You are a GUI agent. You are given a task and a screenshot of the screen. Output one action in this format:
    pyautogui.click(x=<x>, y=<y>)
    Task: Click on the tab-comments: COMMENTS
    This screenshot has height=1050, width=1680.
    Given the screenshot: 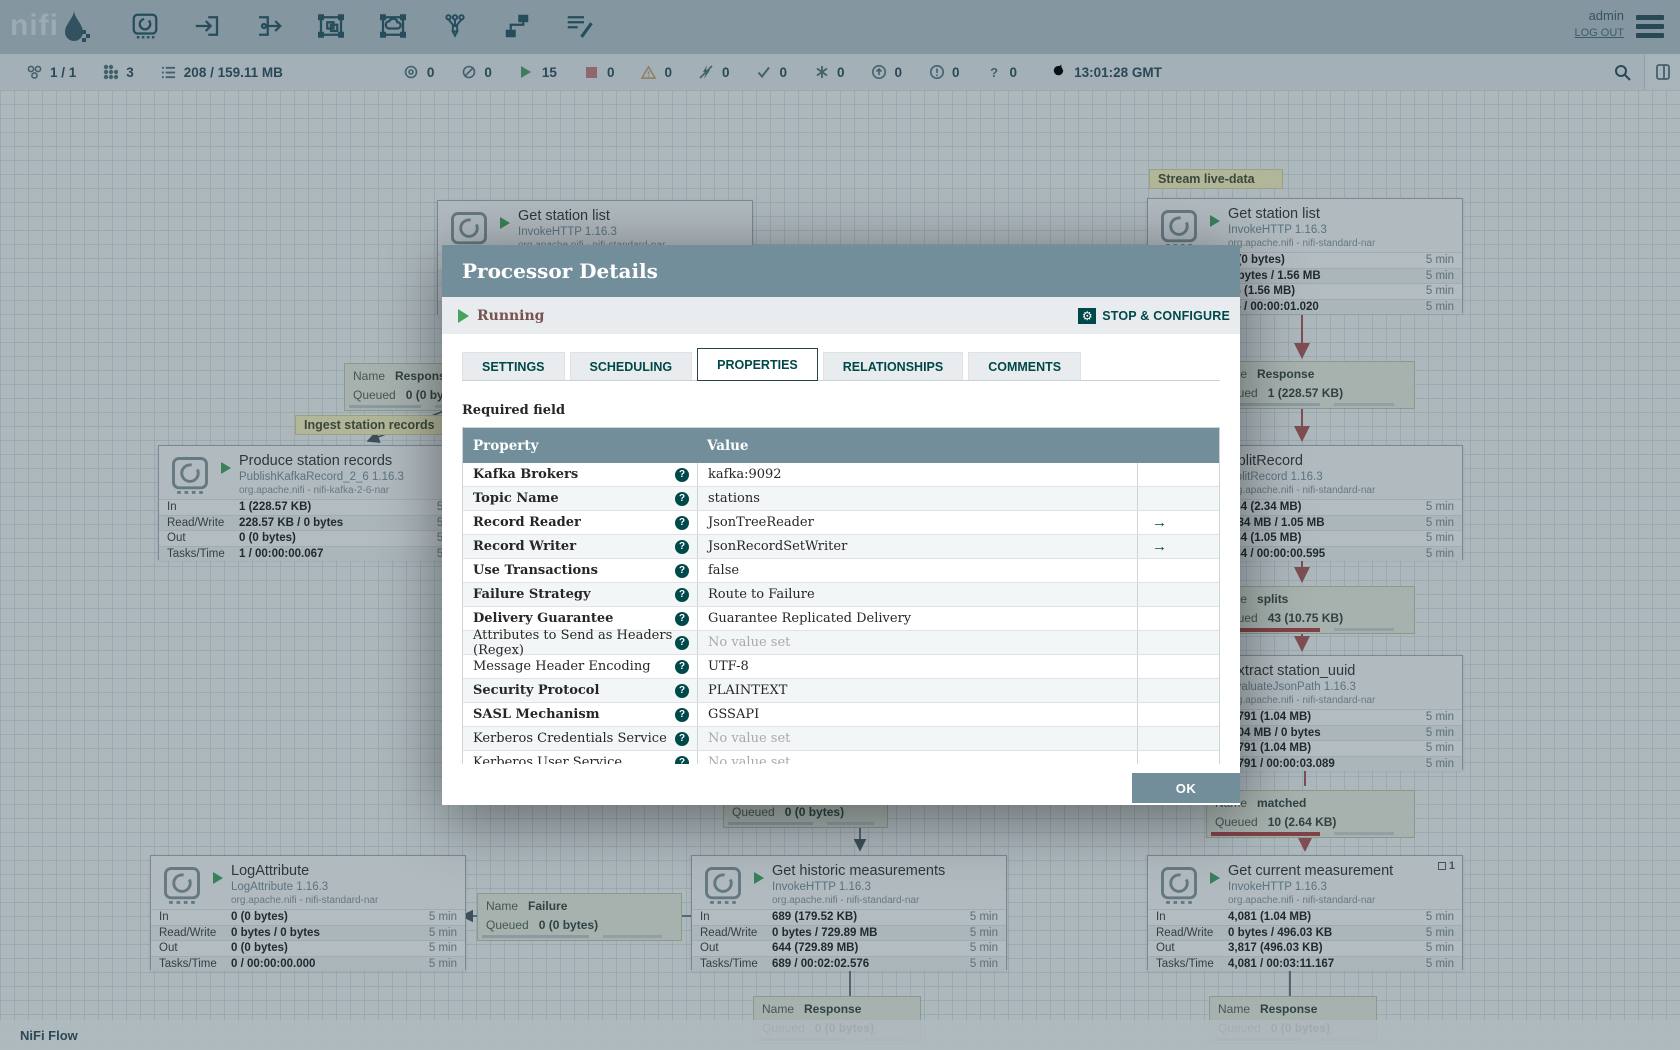 What is the action you would take?
    pyautogui.click(x=1025, y=366)
    